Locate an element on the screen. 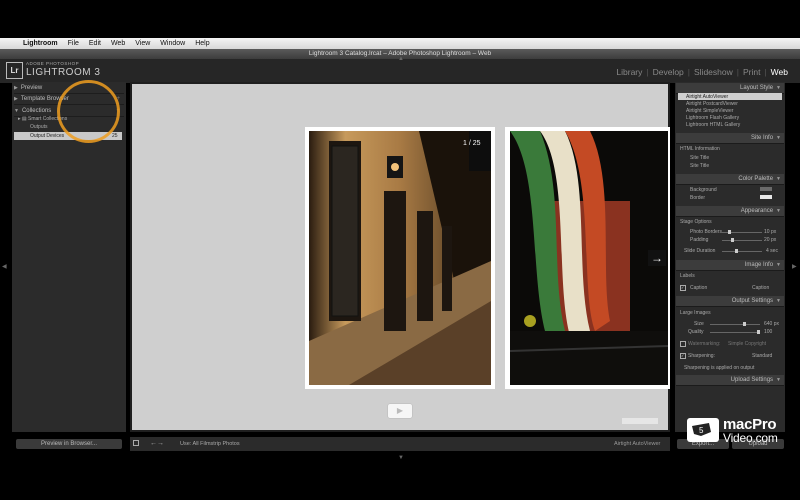 This screenshot has width=800, height=500. menu-file: File is located at coordinates (73, 43).